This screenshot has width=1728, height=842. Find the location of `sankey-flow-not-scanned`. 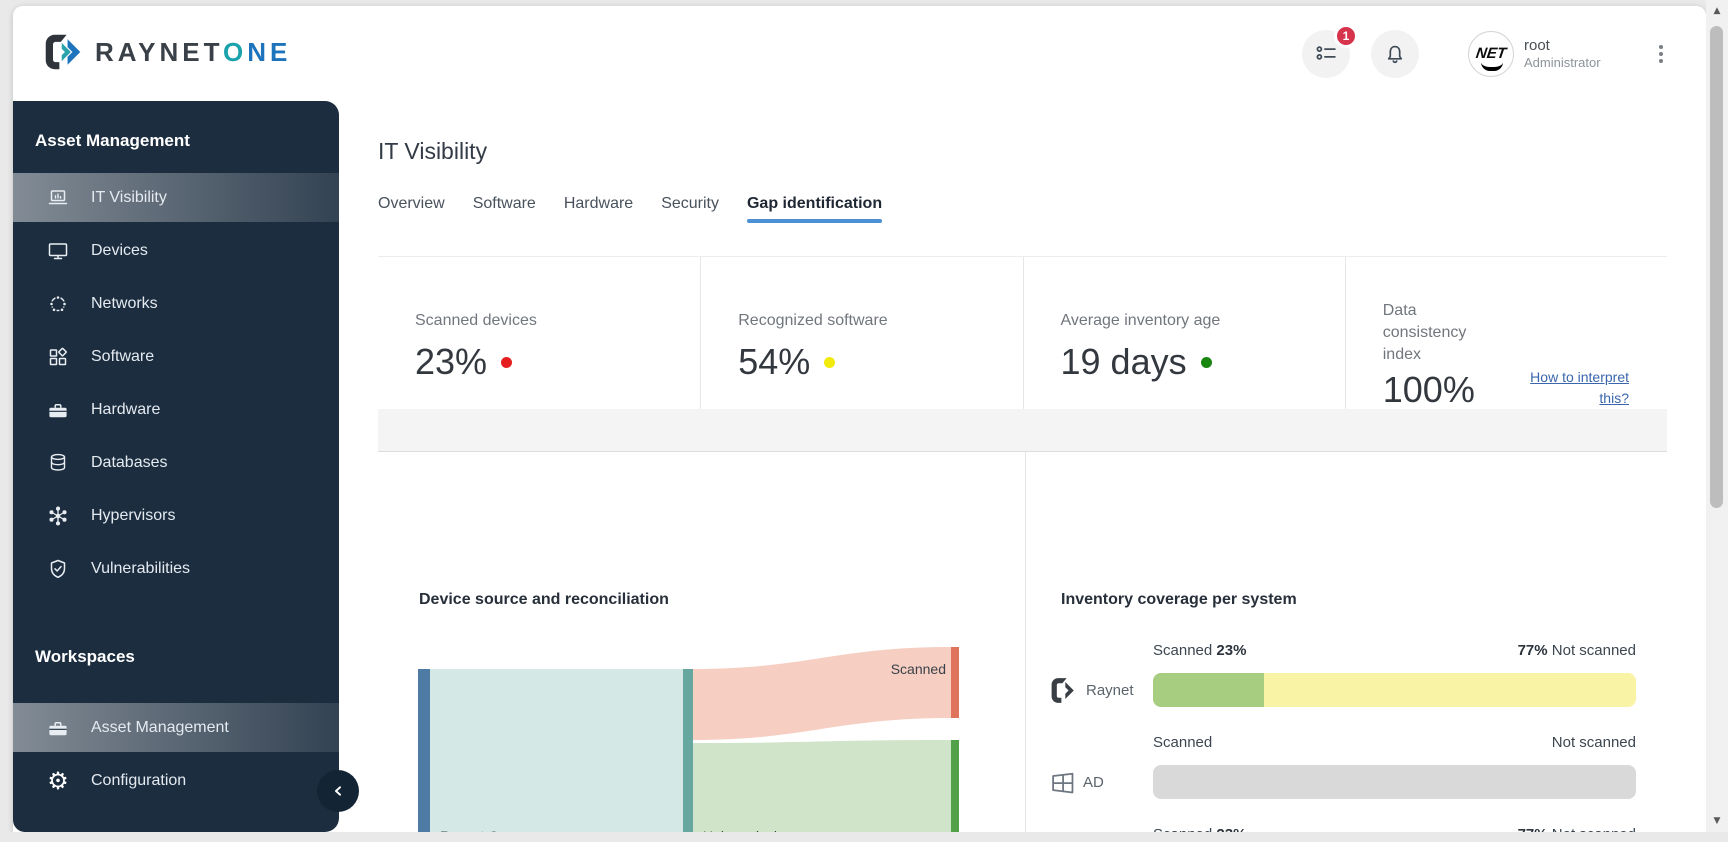

sankey-flow-not-scanned is located at coordinates (822, 786).